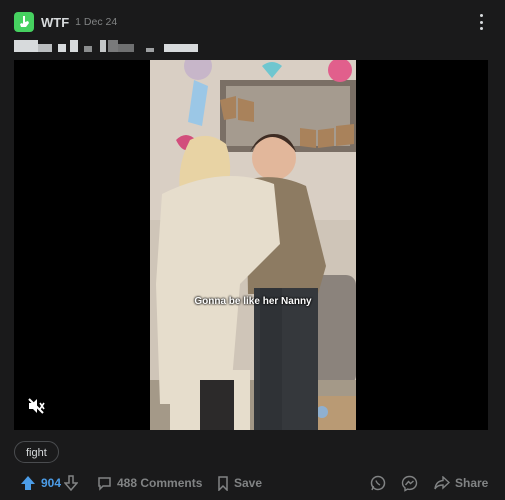  What do you see at coordinates (40, 483) in the screenshot?
I see `upvote-button: 904` at bounding box center [40, 483].